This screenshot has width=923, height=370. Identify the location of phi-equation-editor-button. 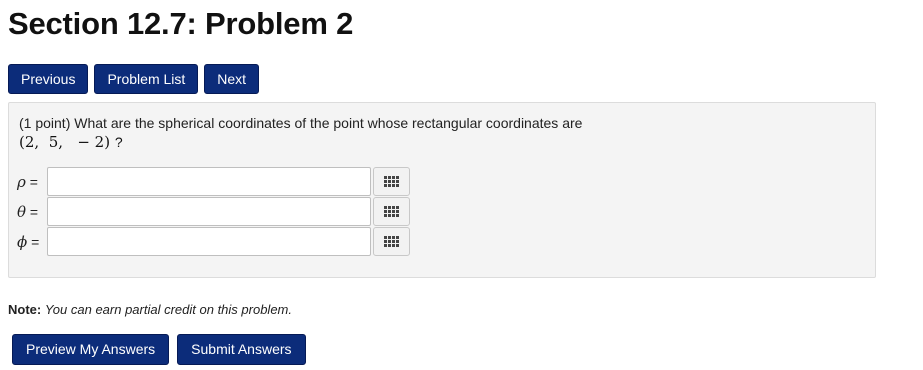
(391, 241).